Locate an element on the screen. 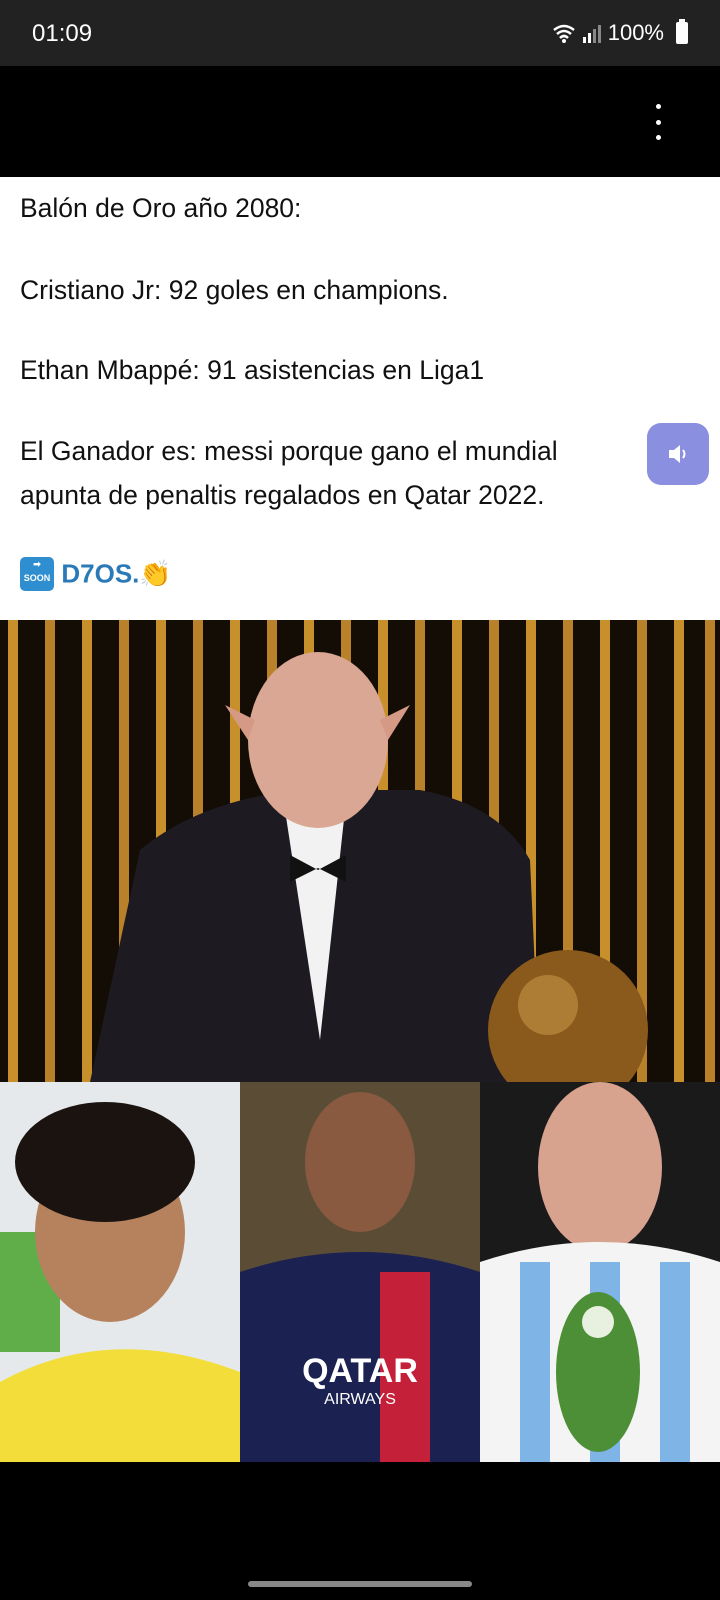 Image resolution: width=720 pixels, height=1600 pixels. speaker-button is located at coordinates (678, 454).